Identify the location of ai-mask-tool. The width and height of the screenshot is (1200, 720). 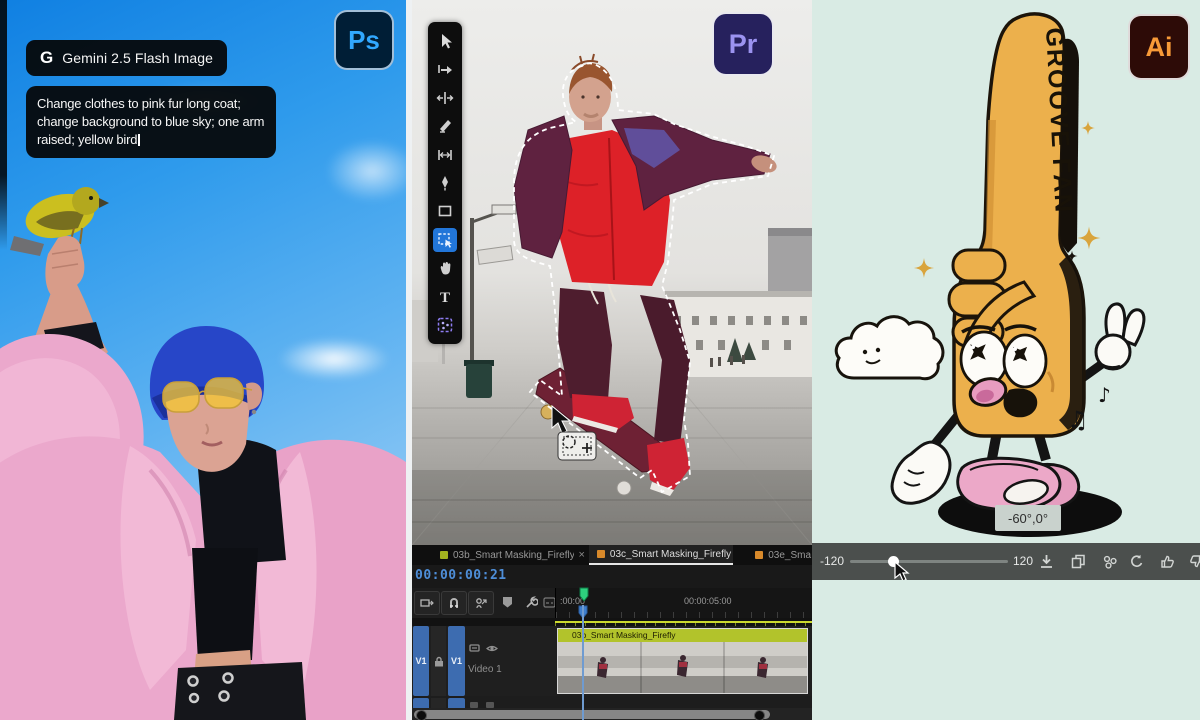
(445, 325).